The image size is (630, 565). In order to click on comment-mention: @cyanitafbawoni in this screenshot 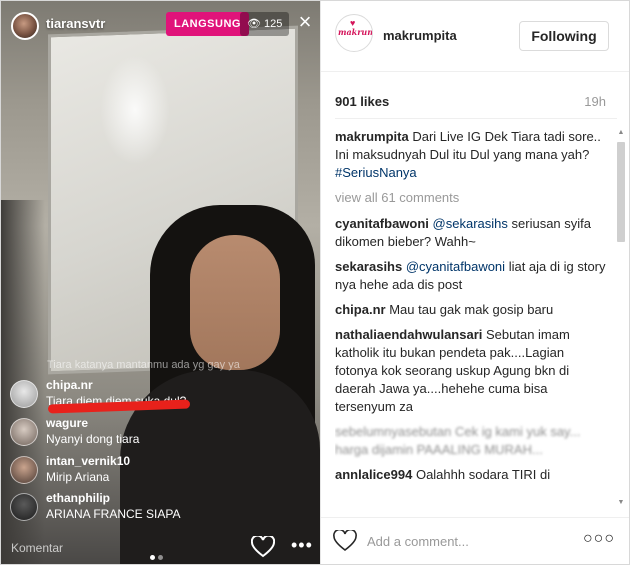, I will do `click(455, 266)`.